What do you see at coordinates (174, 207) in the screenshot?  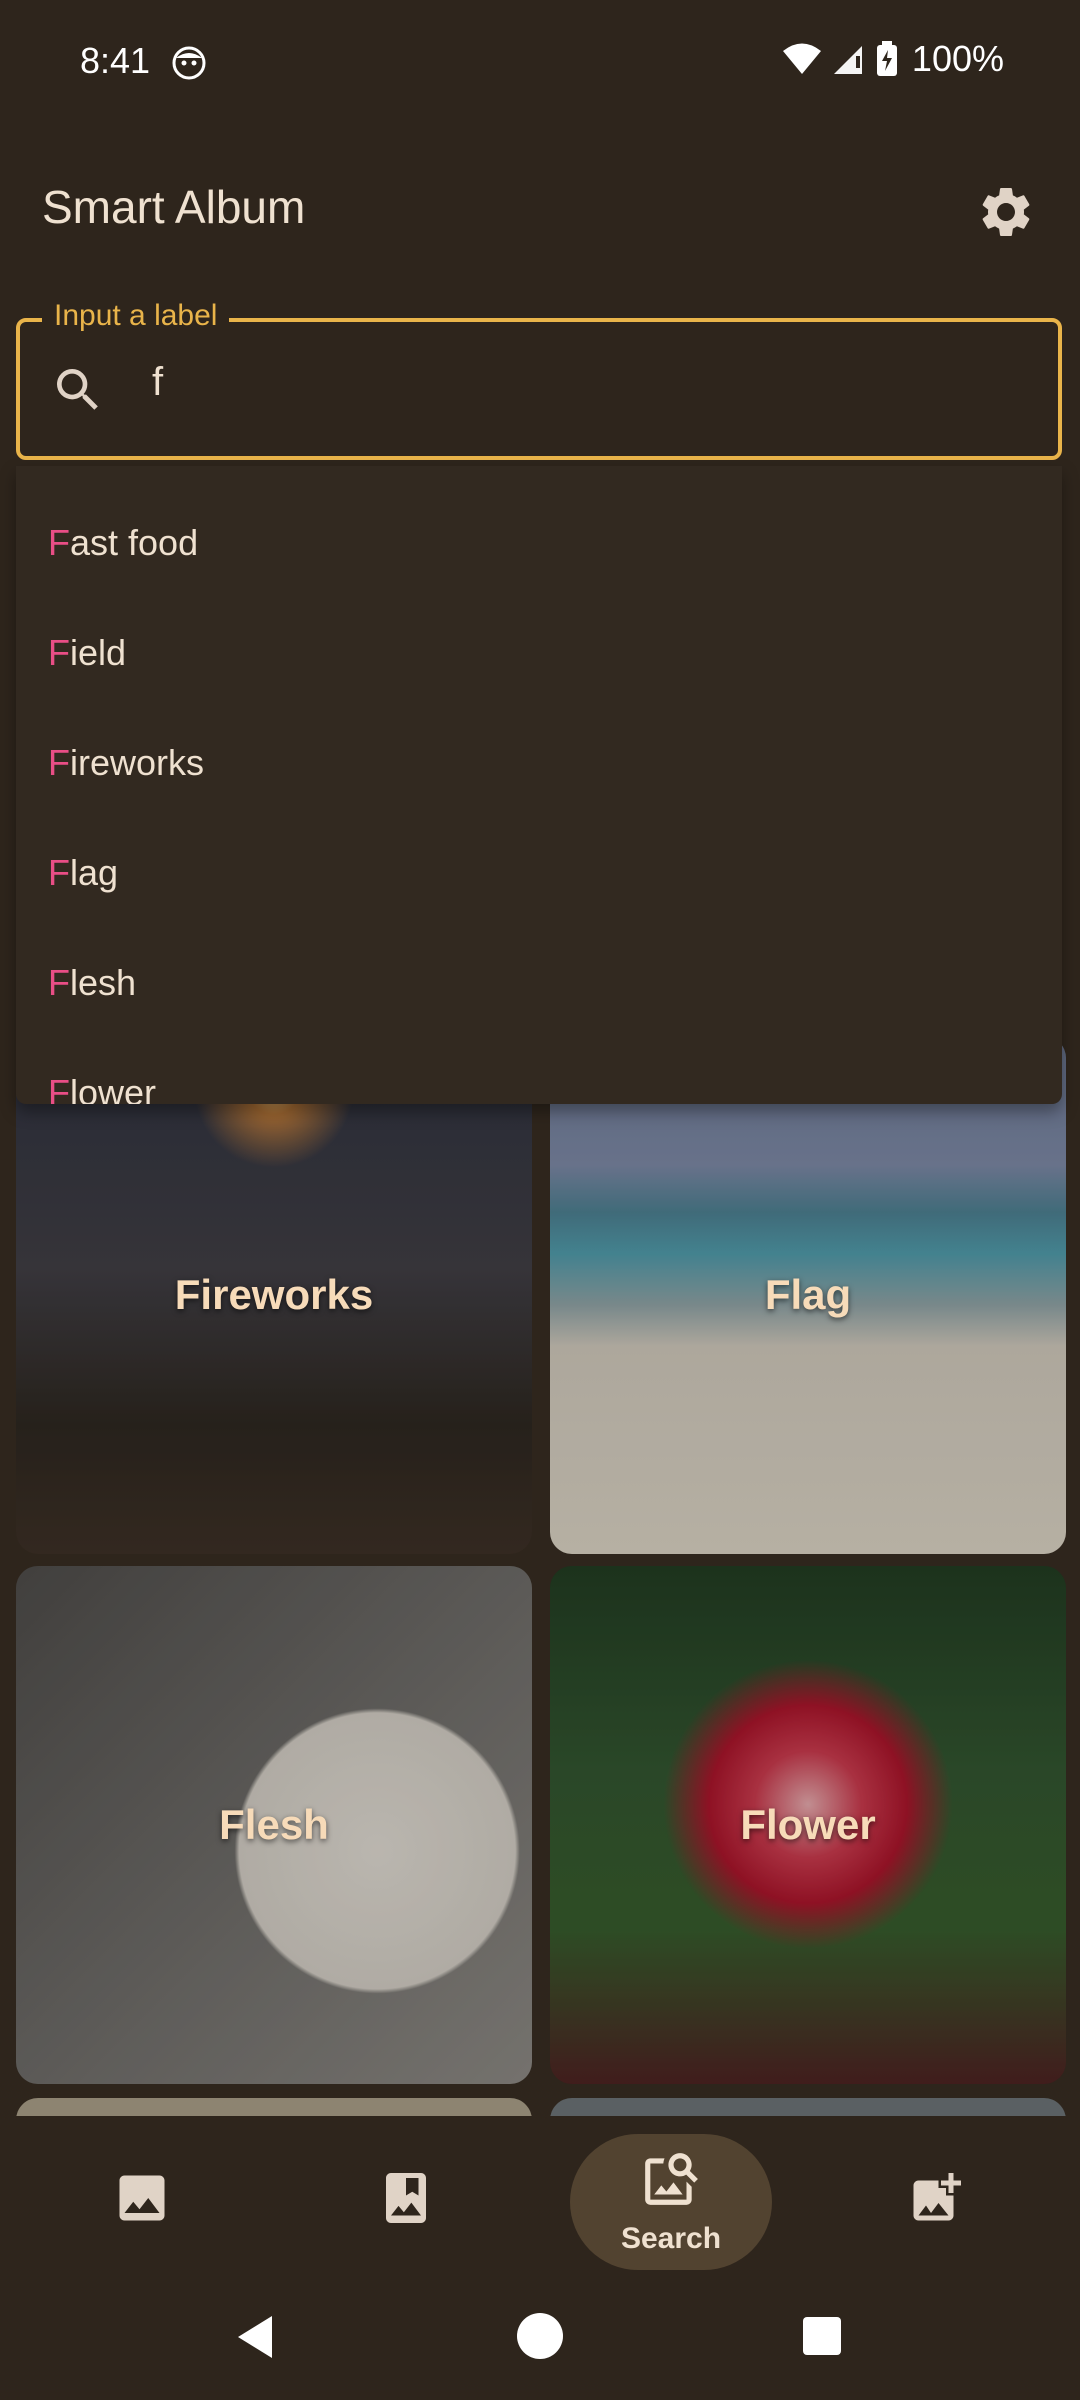 I see `app-title: Smart Album` at bounding box center [174, 207].